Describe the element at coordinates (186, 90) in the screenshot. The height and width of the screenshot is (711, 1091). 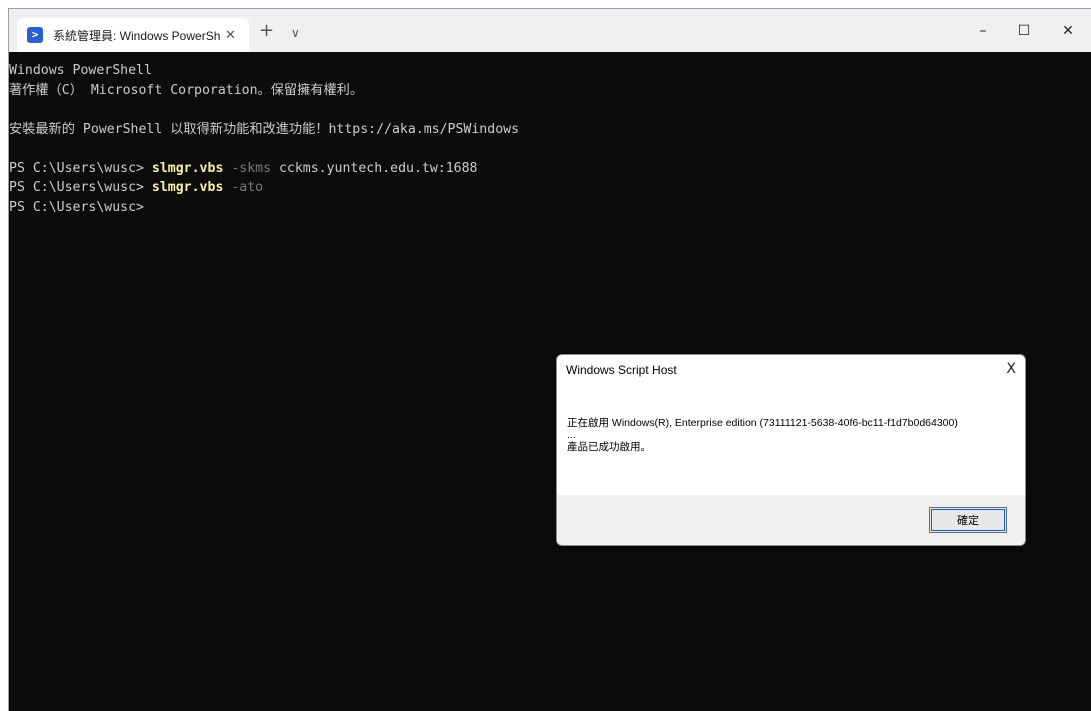
I see `terminal-line: 著作權（C） Microsoft Corporation。保留擁有權利。` at that location.